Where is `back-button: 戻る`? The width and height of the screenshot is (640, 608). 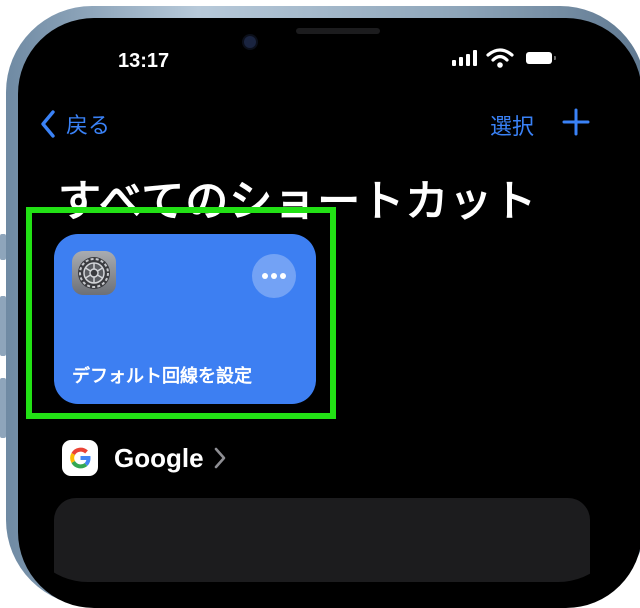 back-button: 戻る is located at coordinates (75, 124).